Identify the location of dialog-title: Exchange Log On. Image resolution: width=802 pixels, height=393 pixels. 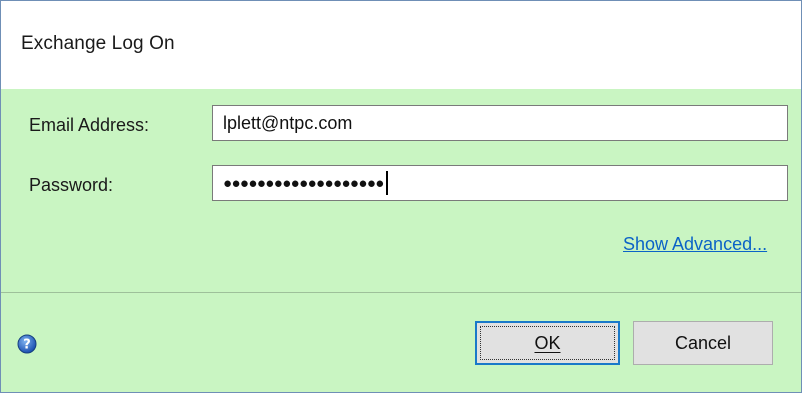
(98, 43).